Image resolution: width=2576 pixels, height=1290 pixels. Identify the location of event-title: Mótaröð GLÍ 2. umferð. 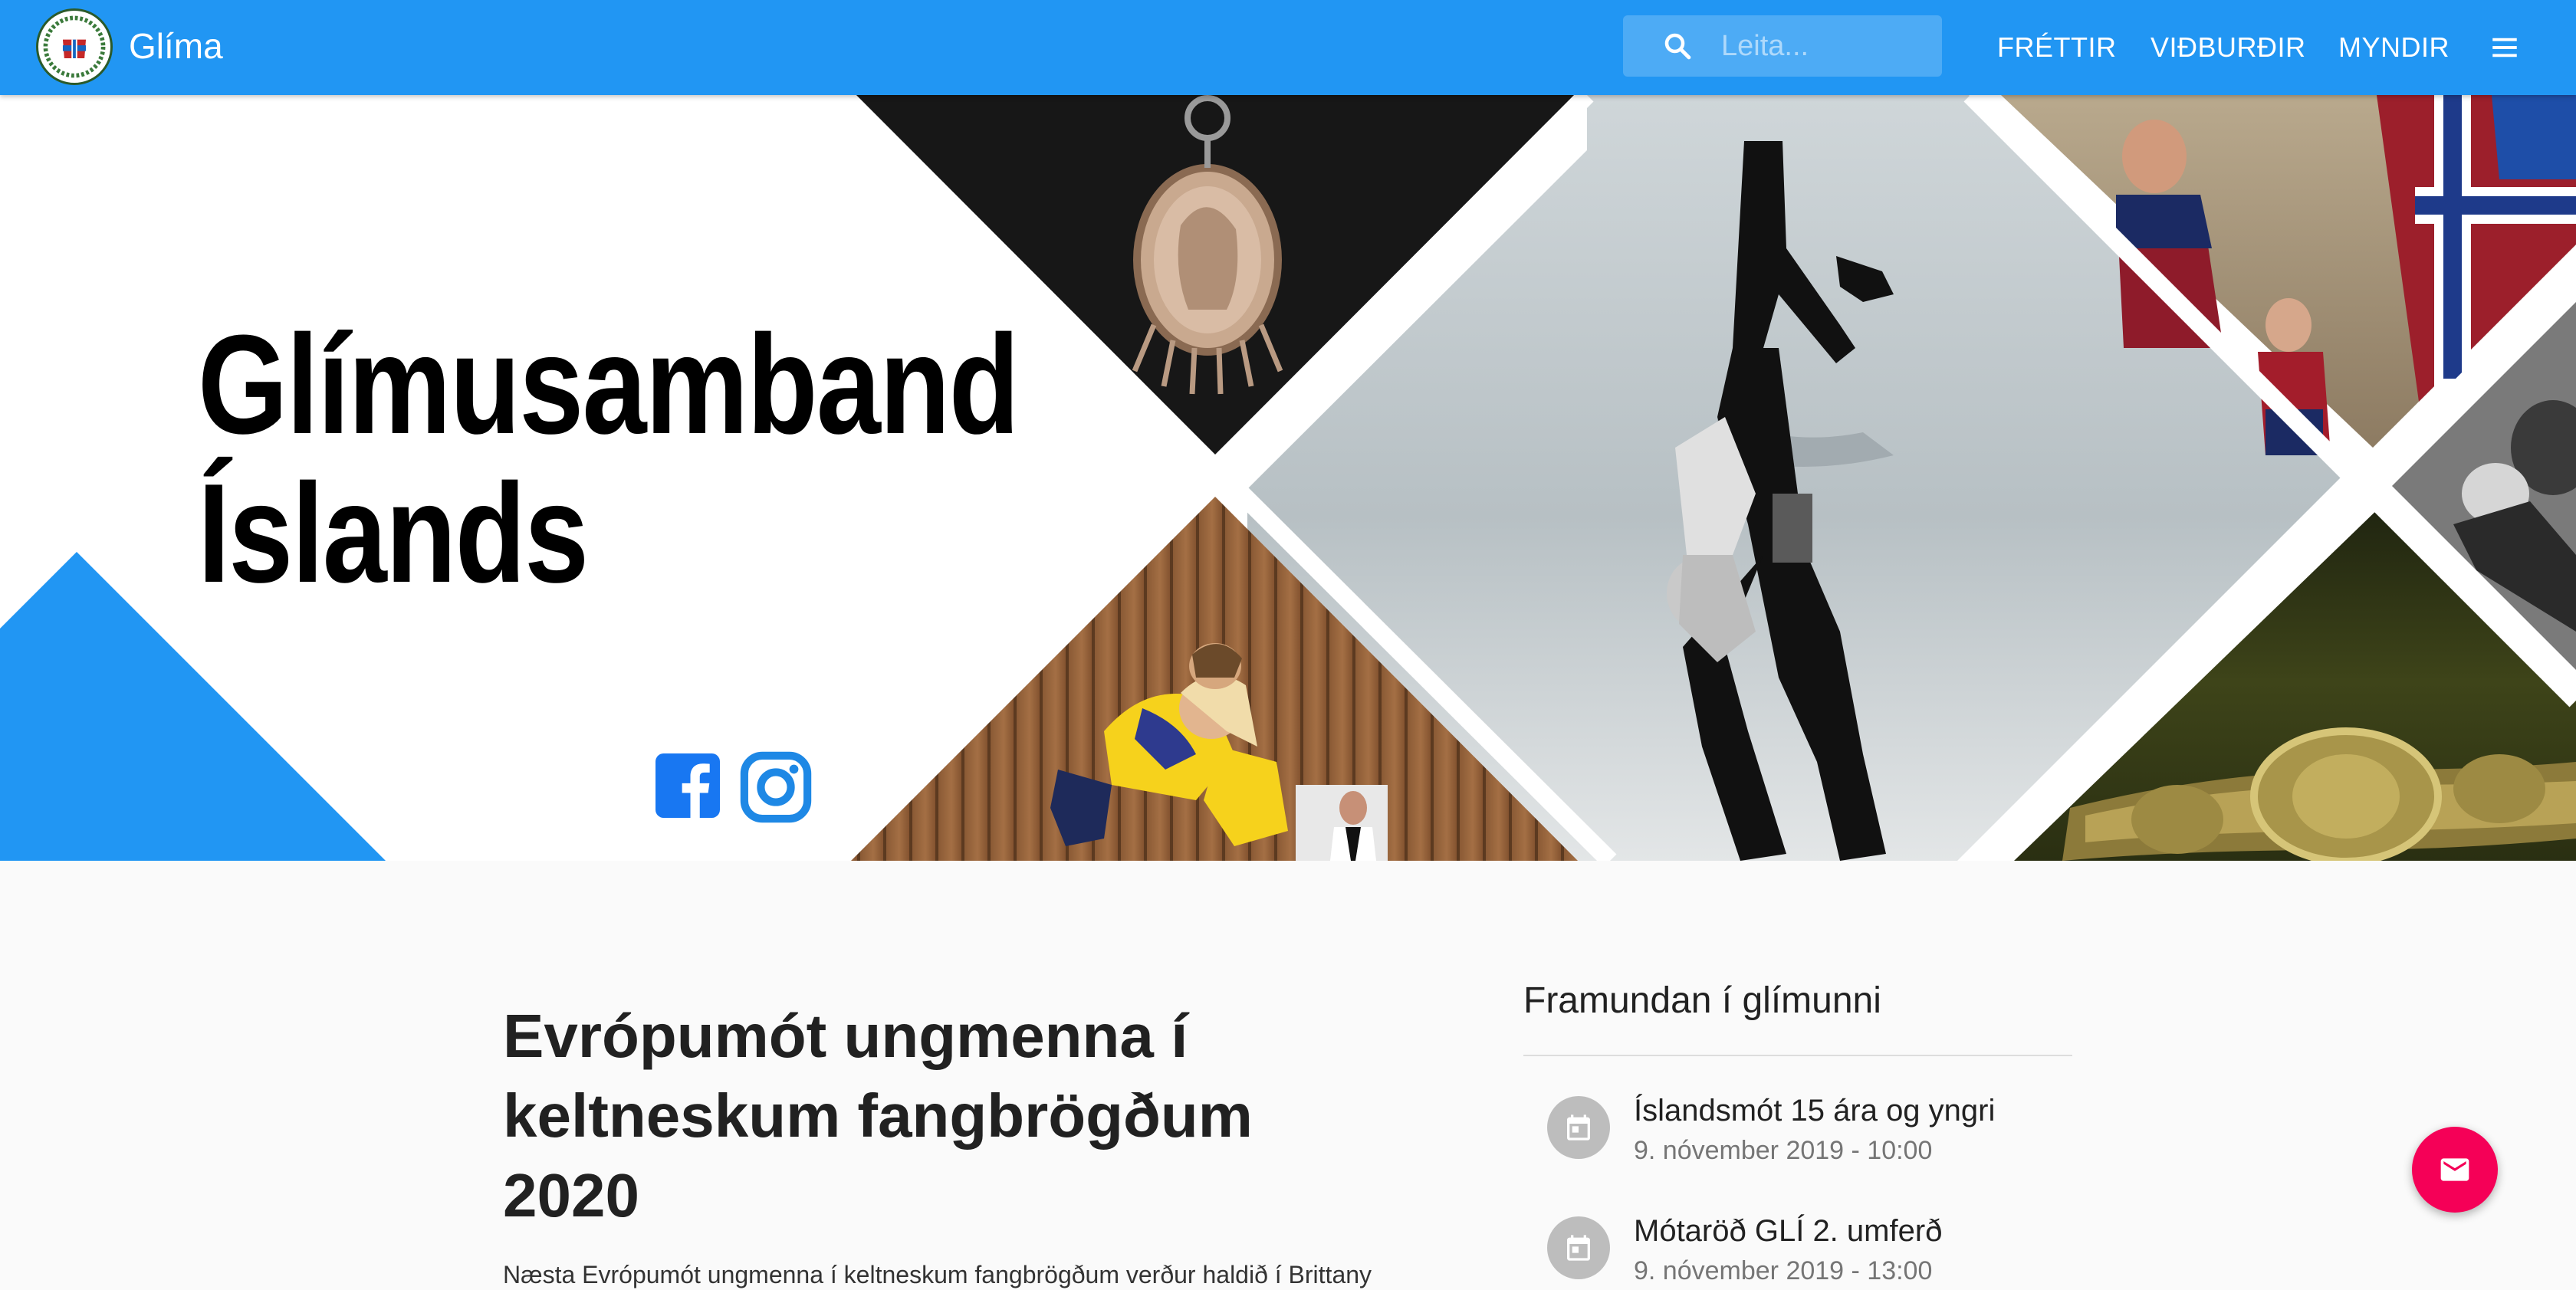
(1788, 1231).